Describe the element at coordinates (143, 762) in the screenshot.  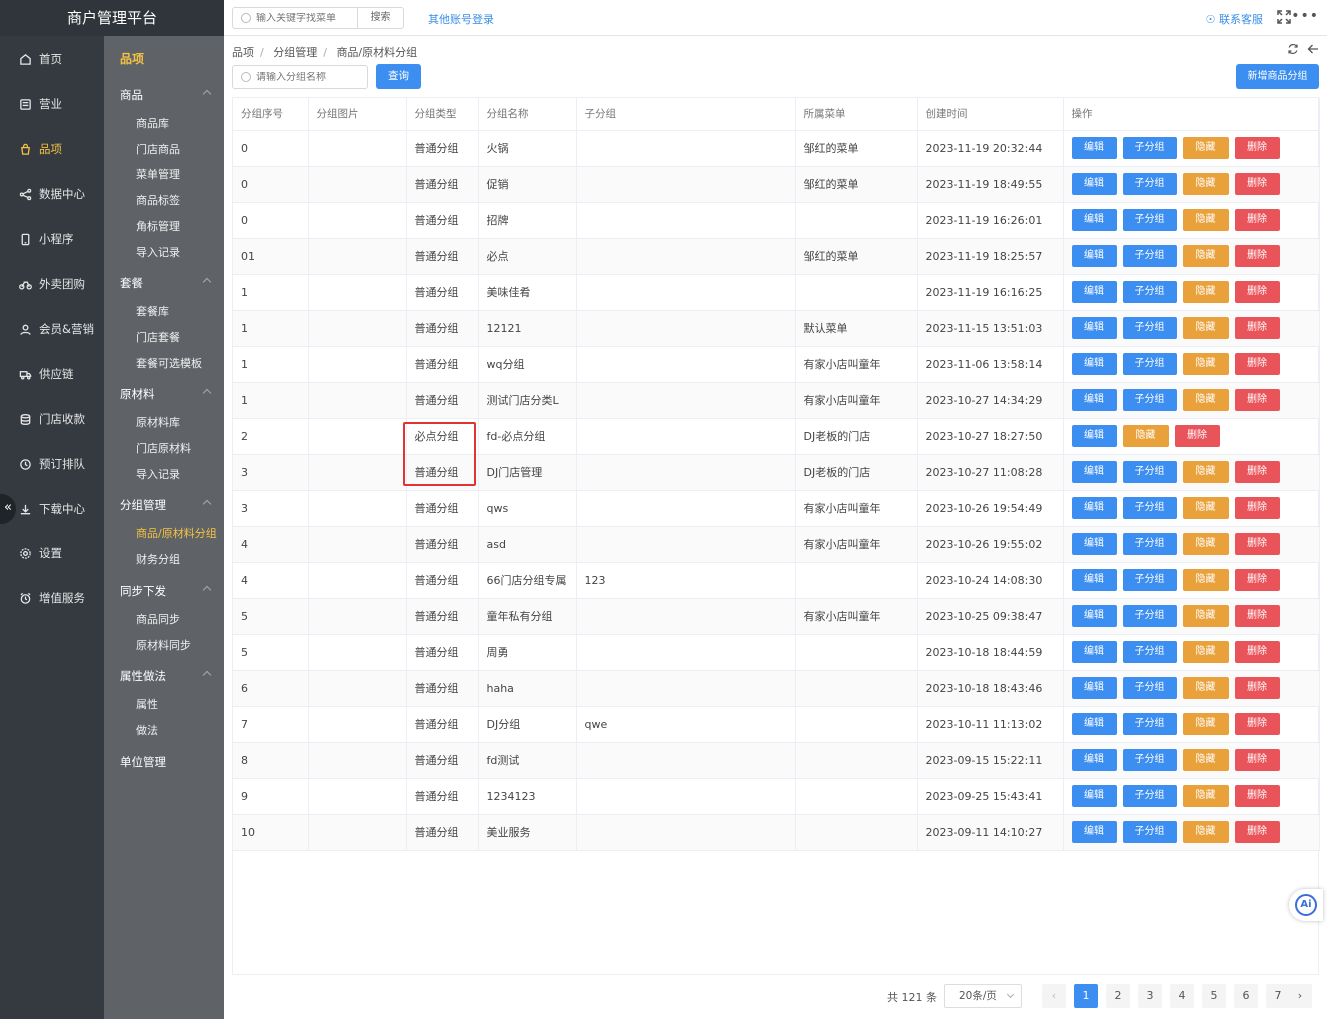
I see `subnav-group-header: 单位管理` at that location.